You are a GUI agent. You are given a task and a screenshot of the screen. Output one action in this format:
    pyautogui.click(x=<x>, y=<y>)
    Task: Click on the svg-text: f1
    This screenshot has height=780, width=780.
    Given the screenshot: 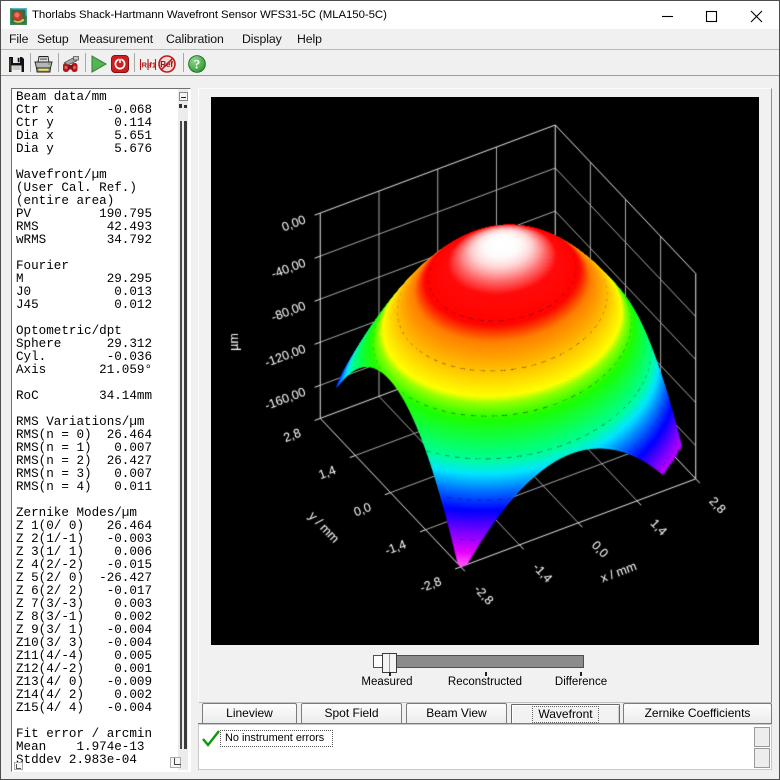 What is the action you would take?
    pyautogui.click(x=152, y=65)
    